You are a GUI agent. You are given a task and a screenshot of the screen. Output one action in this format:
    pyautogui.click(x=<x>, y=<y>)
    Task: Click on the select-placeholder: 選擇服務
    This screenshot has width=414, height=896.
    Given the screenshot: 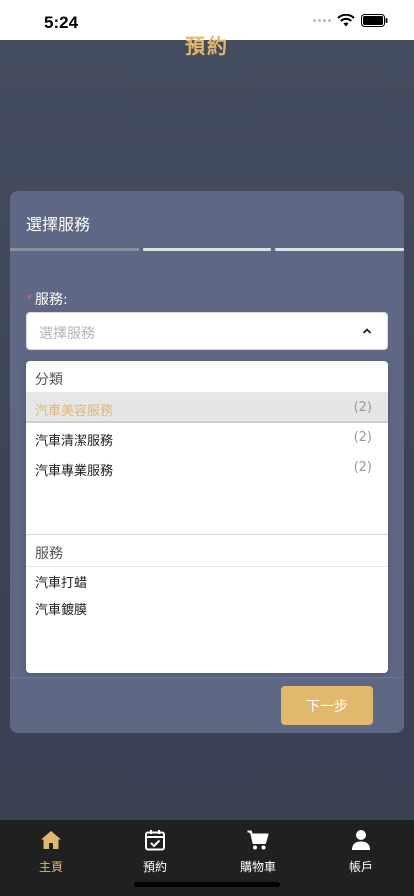 What is the action you would take?
    pyautogui.click(x=67, y=334)
    